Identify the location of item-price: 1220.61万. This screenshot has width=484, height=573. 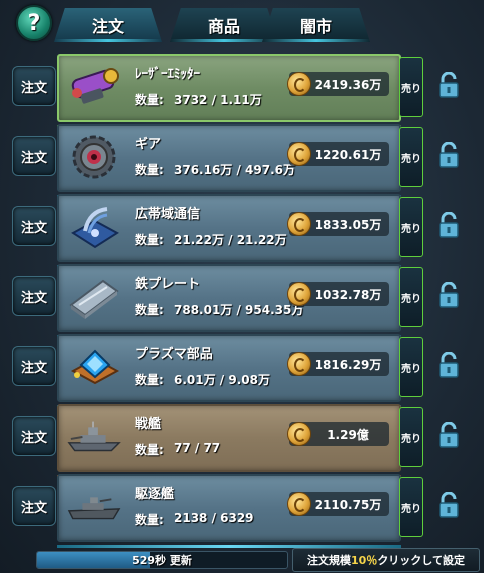
(348, 154).